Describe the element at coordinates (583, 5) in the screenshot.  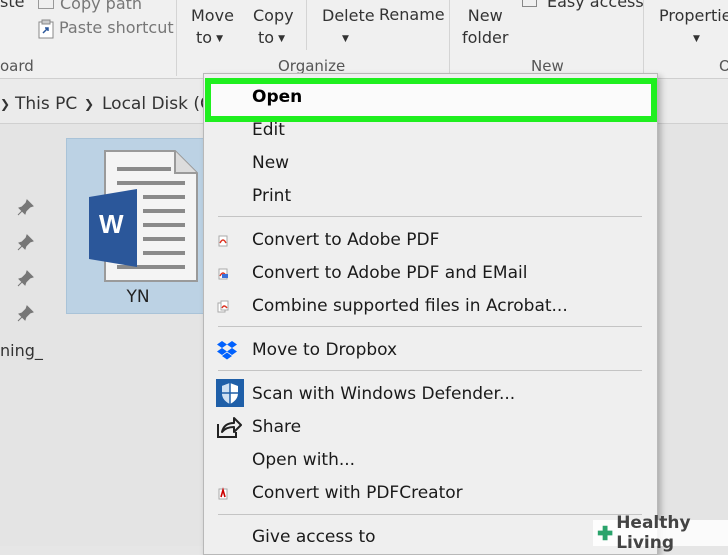
I see `easy-access-button: Easy access` at that location.